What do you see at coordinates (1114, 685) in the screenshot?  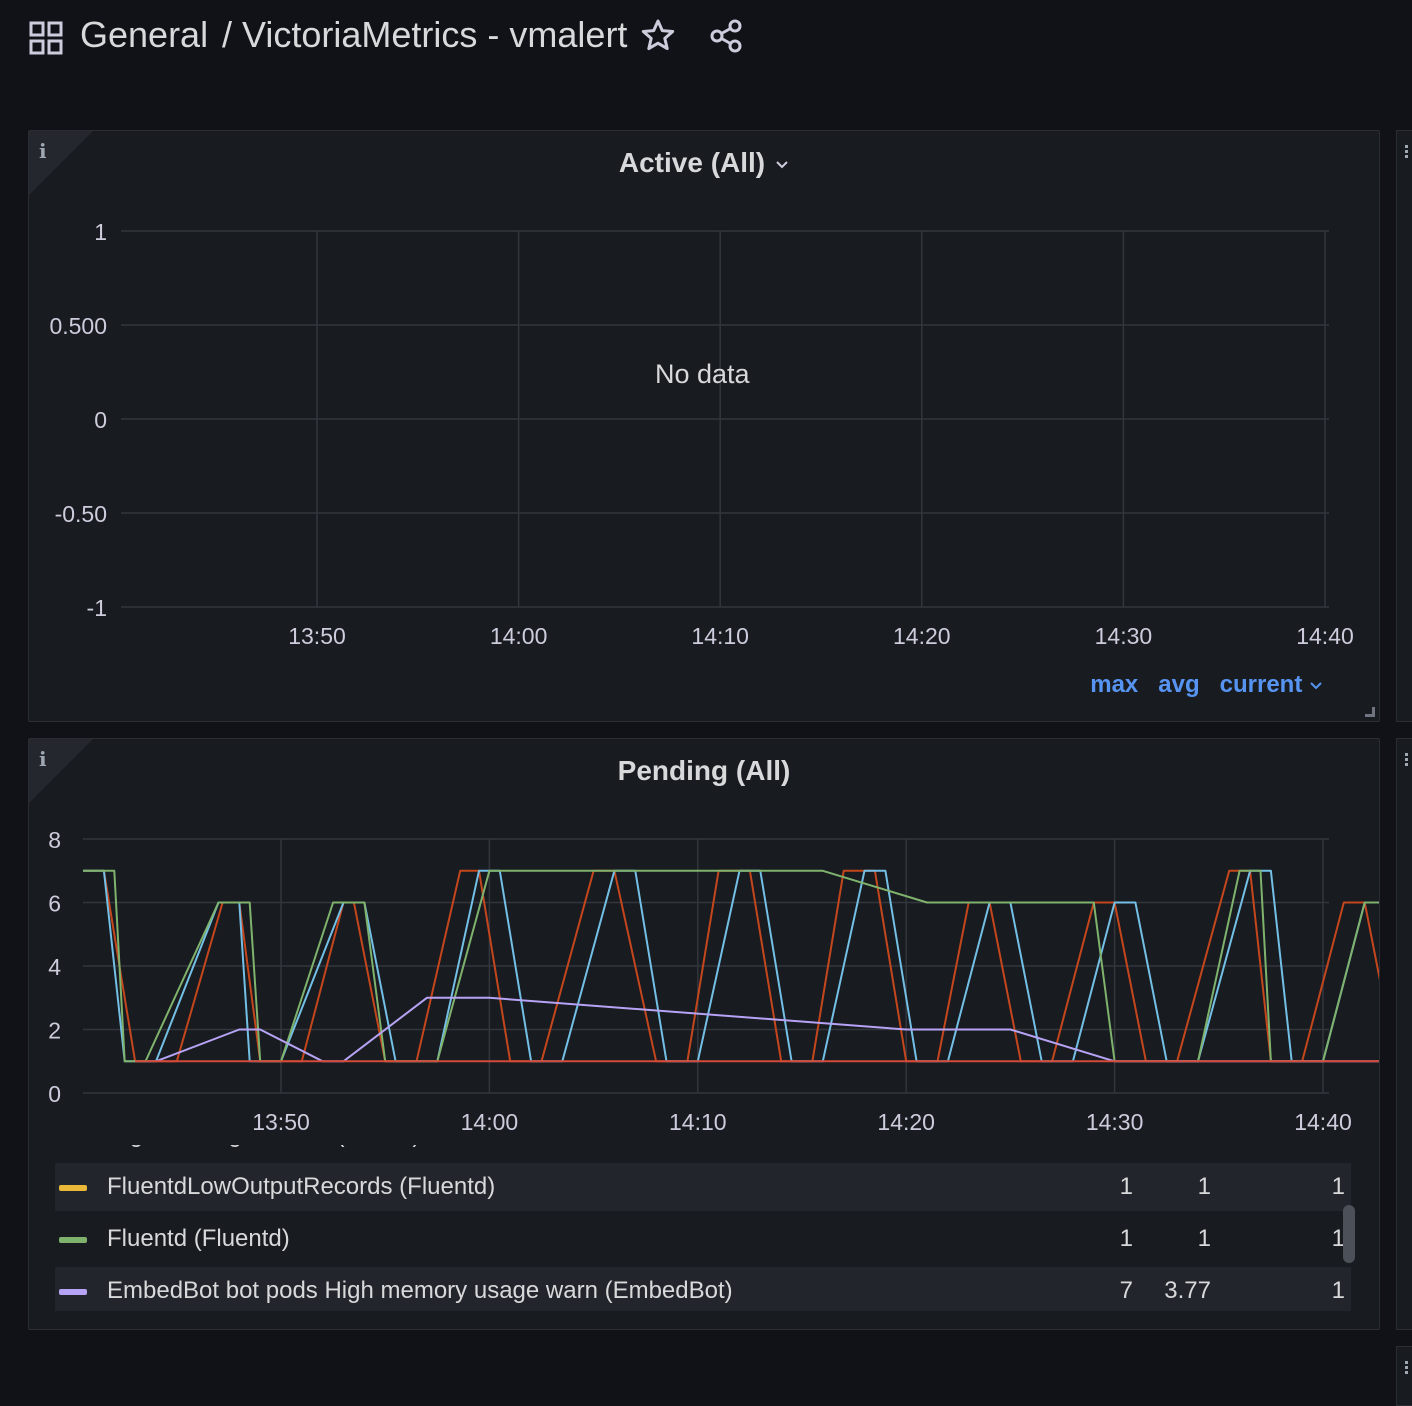 I see `legend-header-max: max` at bounding box center [1114, 685].